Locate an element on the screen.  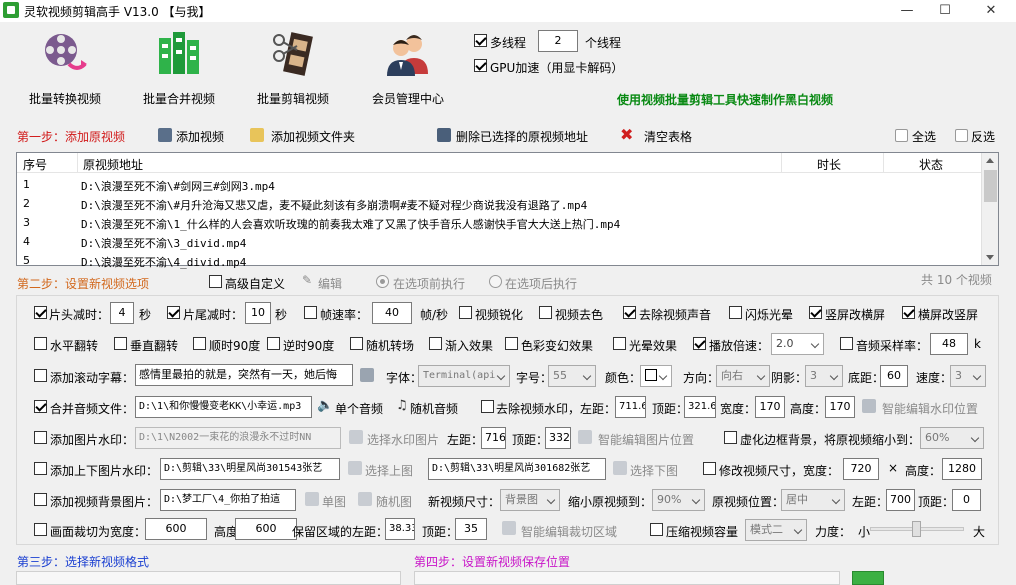
member-center-button: 会员管理中心 is located at coordinates (408, 69).